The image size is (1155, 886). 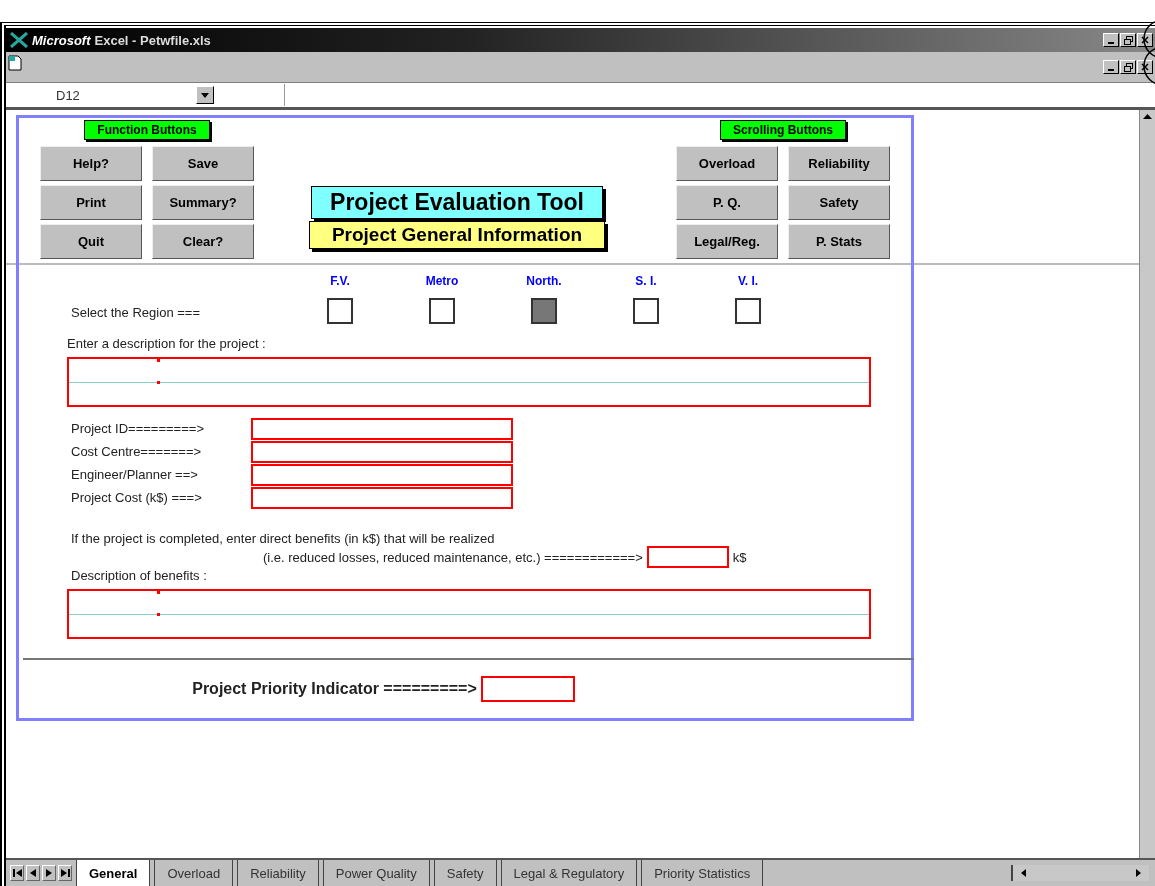 I want to click on scrolling-button: Overload, so click(x=727, y=163).